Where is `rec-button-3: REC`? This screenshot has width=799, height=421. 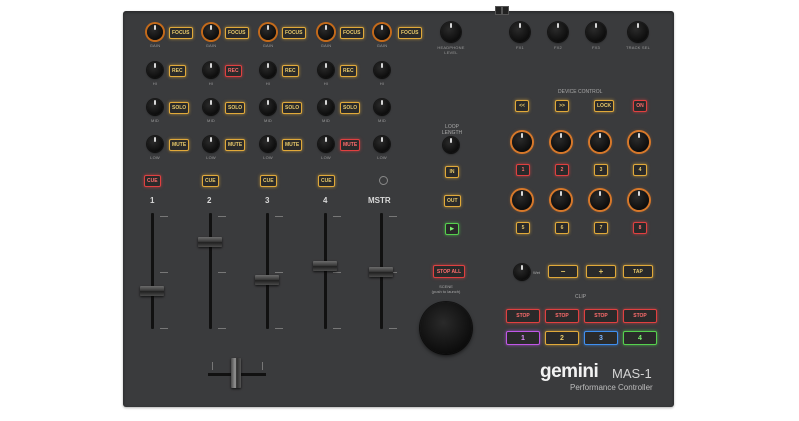
rec-button-3: REC is located at coordinates (290, 71).